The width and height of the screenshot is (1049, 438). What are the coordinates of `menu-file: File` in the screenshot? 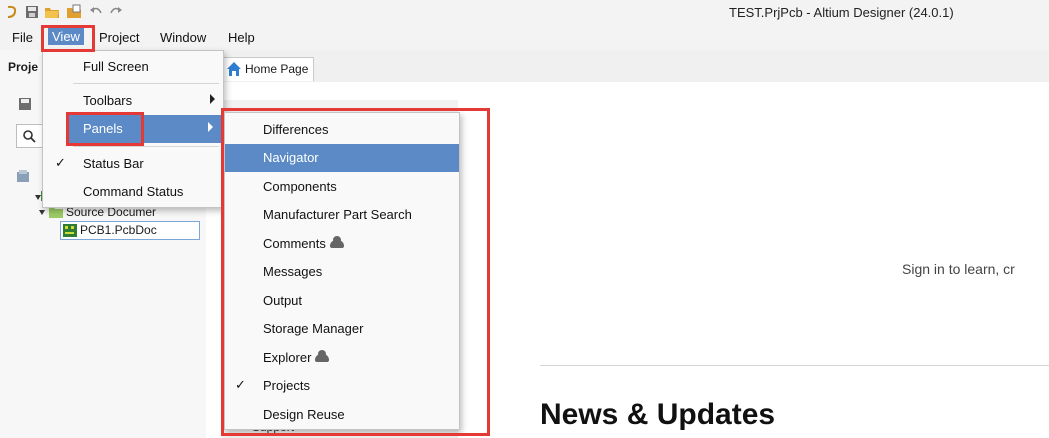 It's located at (22, 37).